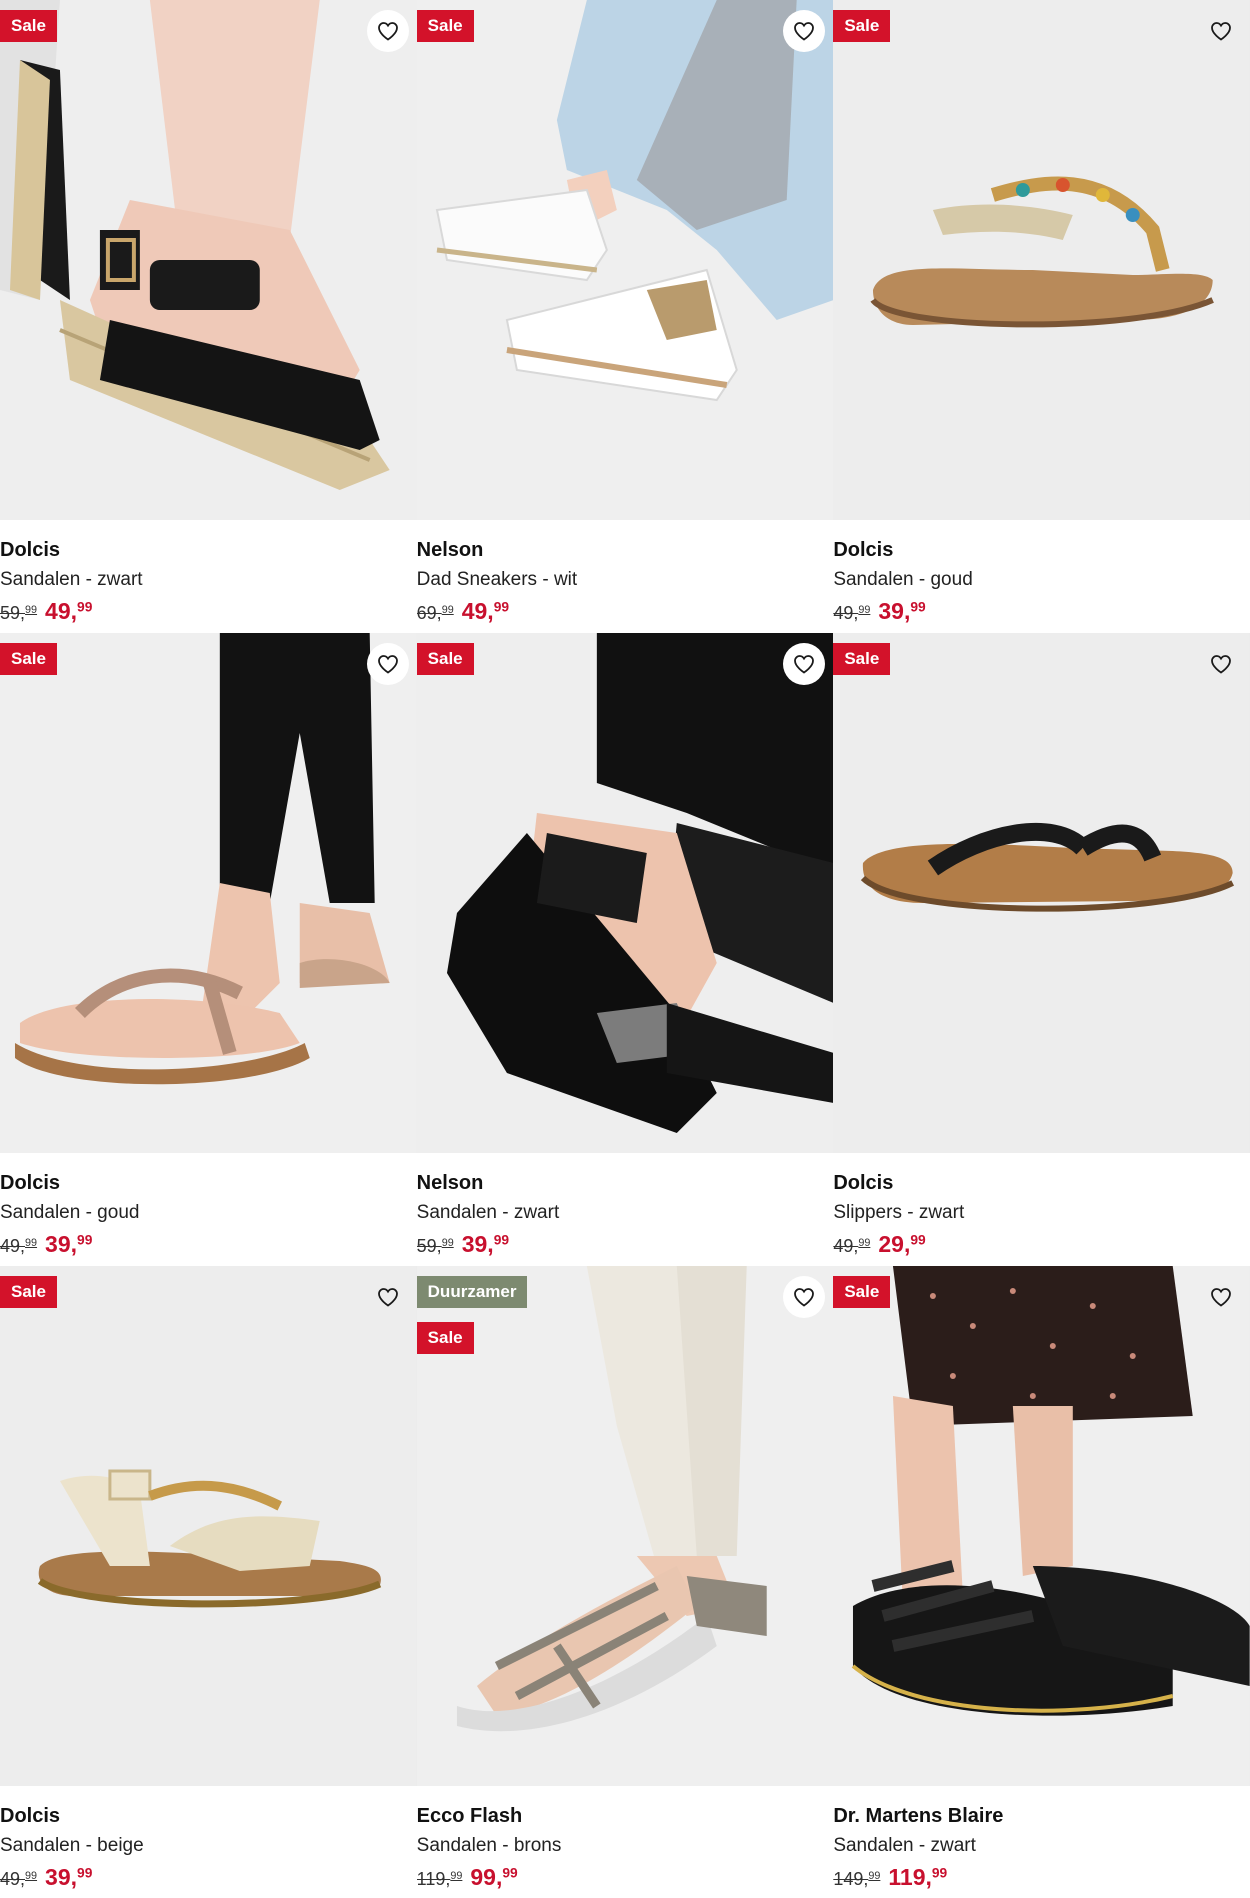 This screenshot has width=1250, height=1898. I want to click on old-price: 69,99, so click(435, 613).